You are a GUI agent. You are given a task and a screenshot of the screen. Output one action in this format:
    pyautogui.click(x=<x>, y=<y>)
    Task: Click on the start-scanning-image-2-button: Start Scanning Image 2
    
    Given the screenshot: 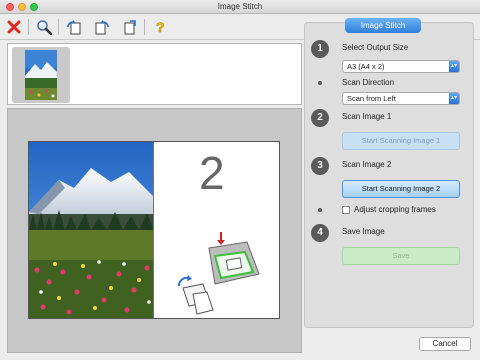 What is the action you would take?
    pyautogui.click(x=401, y=189)
    